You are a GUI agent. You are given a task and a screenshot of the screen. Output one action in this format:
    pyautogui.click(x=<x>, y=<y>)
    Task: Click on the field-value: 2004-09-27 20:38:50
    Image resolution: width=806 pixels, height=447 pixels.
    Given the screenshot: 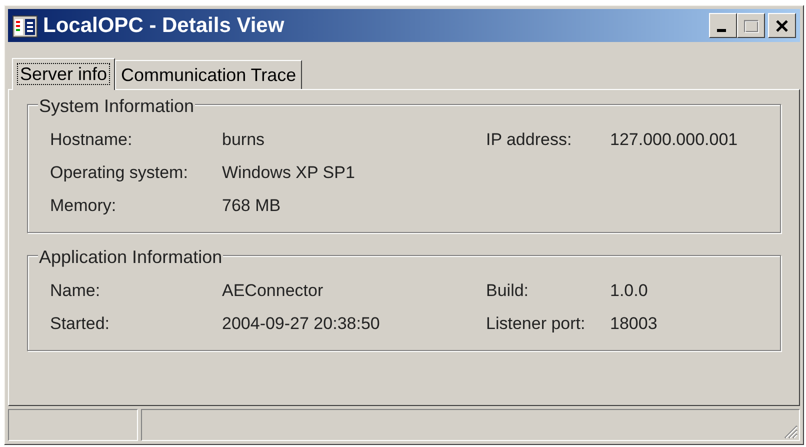 What is the action you would take?
    pyautogui.click(x=301, y=323)
    